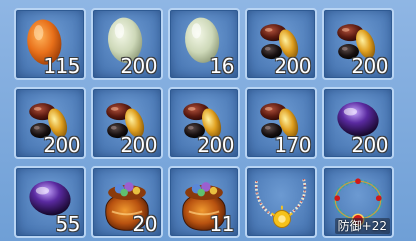 This screenshot has height=241, width=416. What do you see at coordinates (358, 202) in the screenshot?
I see `inventory-slot: 防御+22` at bounding box center [358, 202].